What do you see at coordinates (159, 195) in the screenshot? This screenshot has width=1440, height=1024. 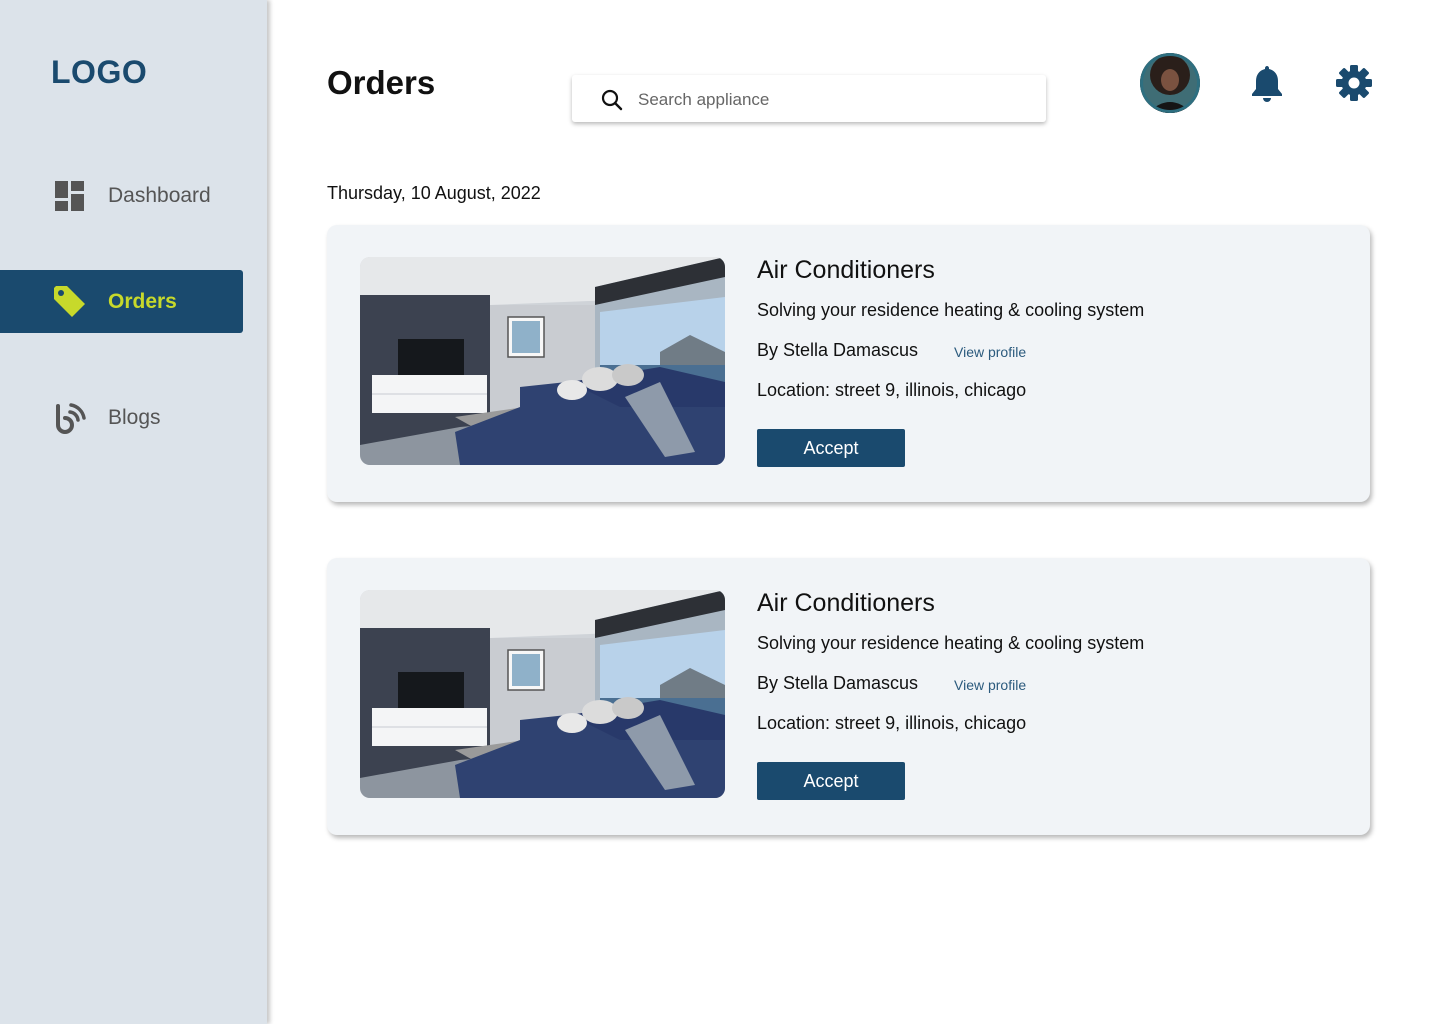 I see `sidebar-item-label: Dashboard` at bounding box center [159, 195].